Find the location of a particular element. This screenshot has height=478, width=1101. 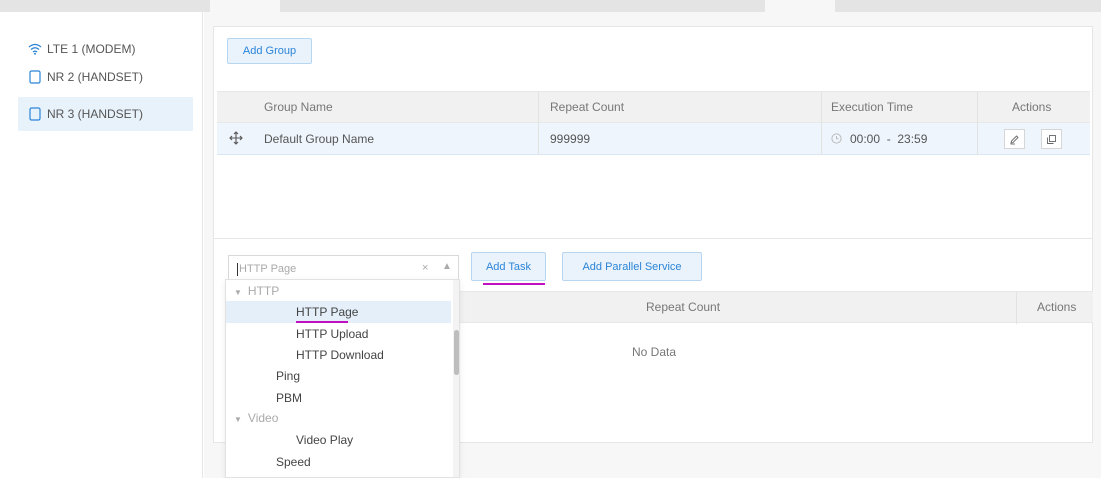

execution-time-cell: 00:00 - 23:59 is located at coordinates (889, 139).